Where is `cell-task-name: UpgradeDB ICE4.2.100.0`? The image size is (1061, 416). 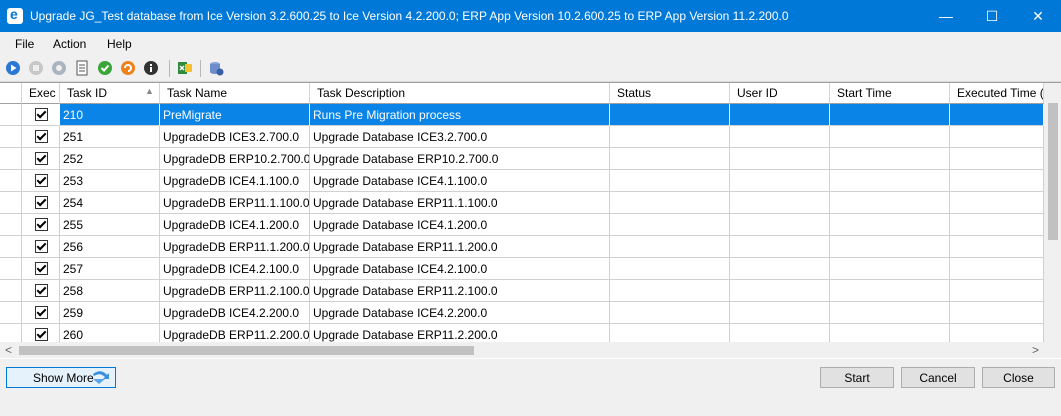
cell-task-name: UpgradeDB ICE4.2.100.0 is located at coordinates (235, 269).